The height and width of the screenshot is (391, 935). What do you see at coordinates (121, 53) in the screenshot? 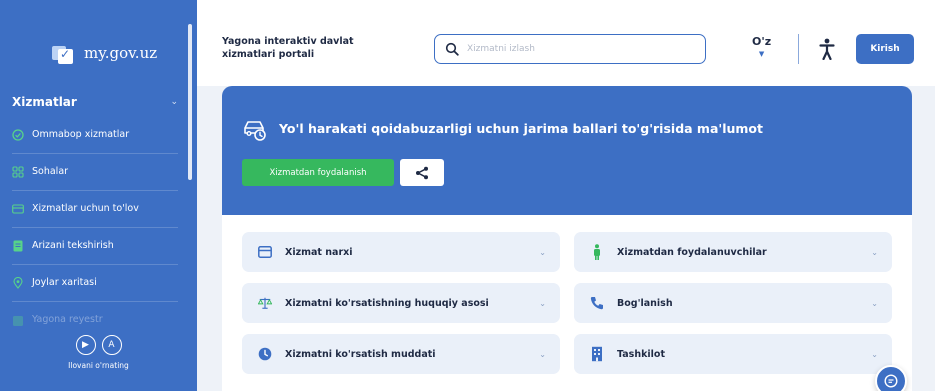
I see `logo-text: my.gov.uz` at bounding box center [121, 53].